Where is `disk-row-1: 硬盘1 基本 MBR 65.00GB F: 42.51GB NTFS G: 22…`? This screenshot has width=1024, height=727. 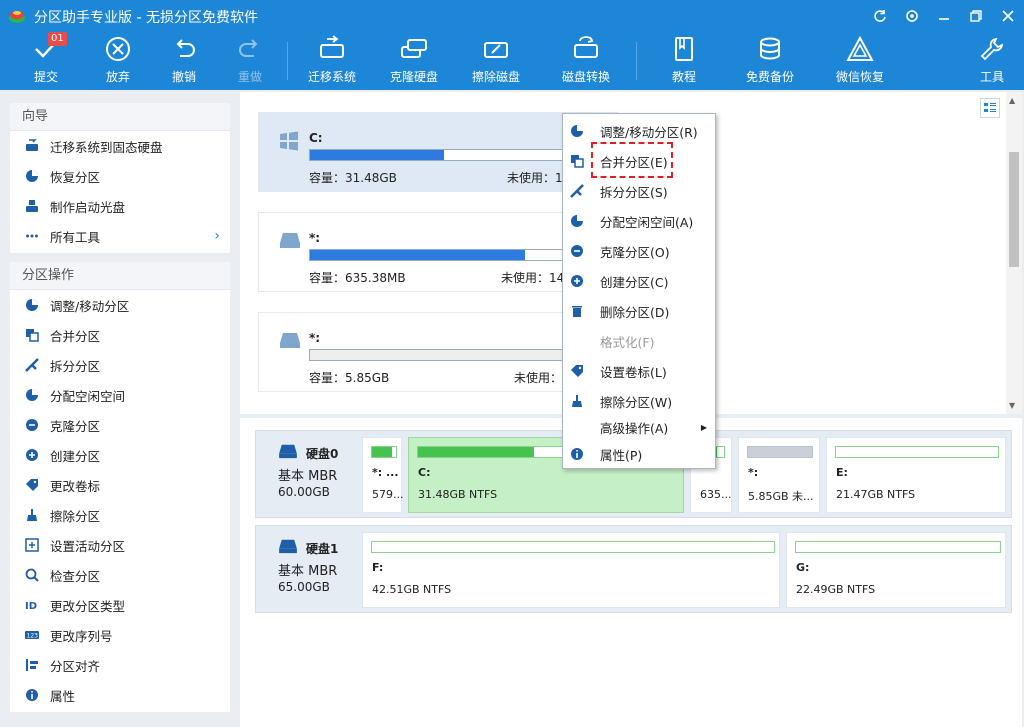 disk-row-1: 硬盘1 基本 MBR 65.00GB F: 42.51GB NTFS G: 22… is located at coordinates (633, 569).